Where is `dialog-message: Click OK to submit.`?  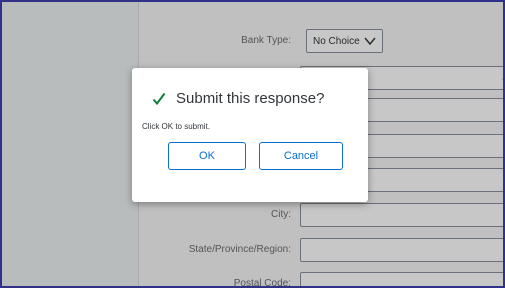
dialog-message: Click OK to submit. is located at coordinates (176, 126).